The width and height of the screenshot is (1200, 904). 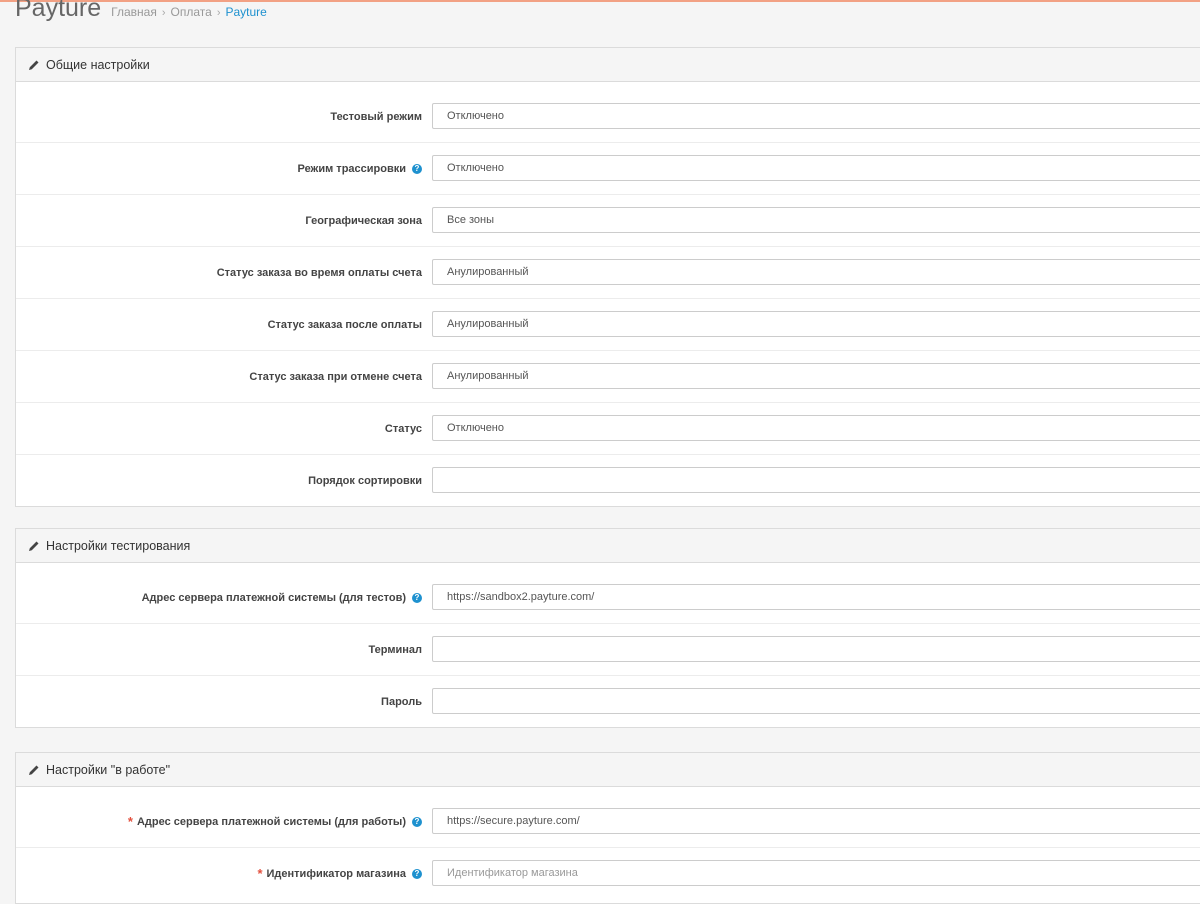 I want to click on breadcrumb: Главная › Оплата › Payture, so click(x=189, y=12).